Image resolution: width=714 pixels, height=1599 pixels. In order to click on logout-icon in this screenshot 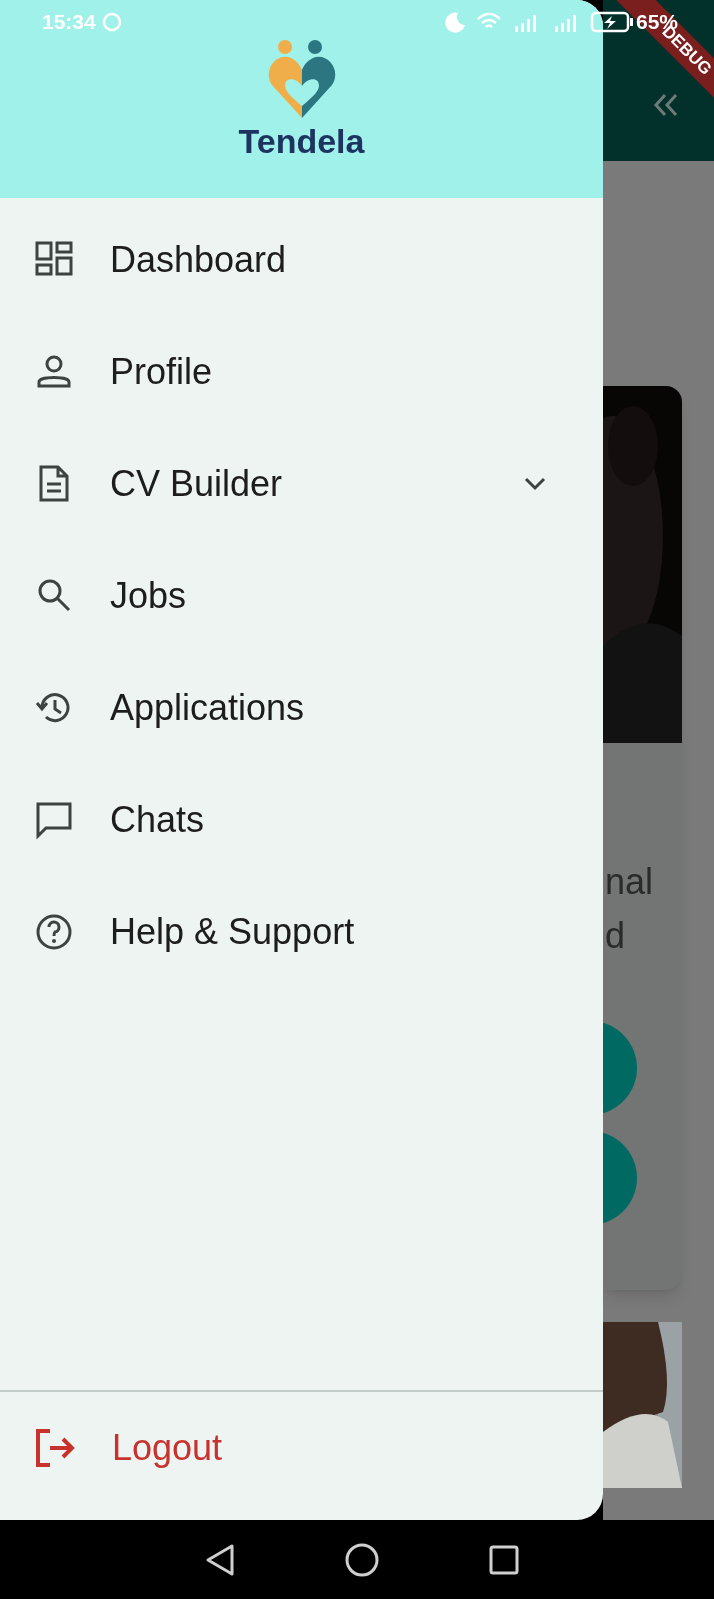, I will do `click(55, 1448)`.